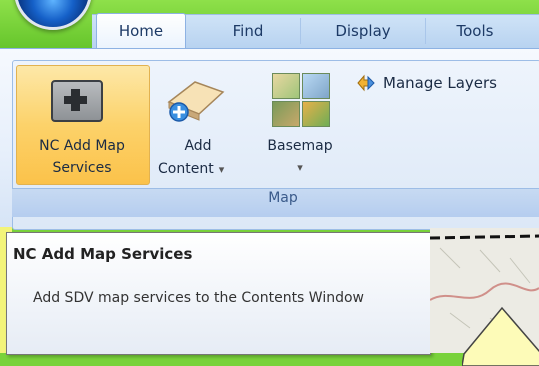  I want to click on nc-add-map-services-label-2: Services, so click(82, 168).